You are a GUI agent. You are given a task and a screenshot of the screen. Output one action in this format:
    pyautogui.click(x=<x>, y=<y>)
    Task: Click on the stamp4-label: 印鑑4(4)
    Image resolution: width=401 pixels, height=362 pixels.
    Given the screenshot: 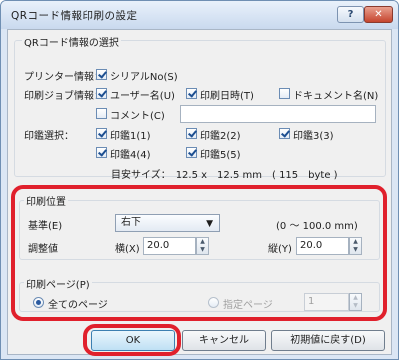 What is the action you would take?
    pyautogui.click(x=130, y=153)
    